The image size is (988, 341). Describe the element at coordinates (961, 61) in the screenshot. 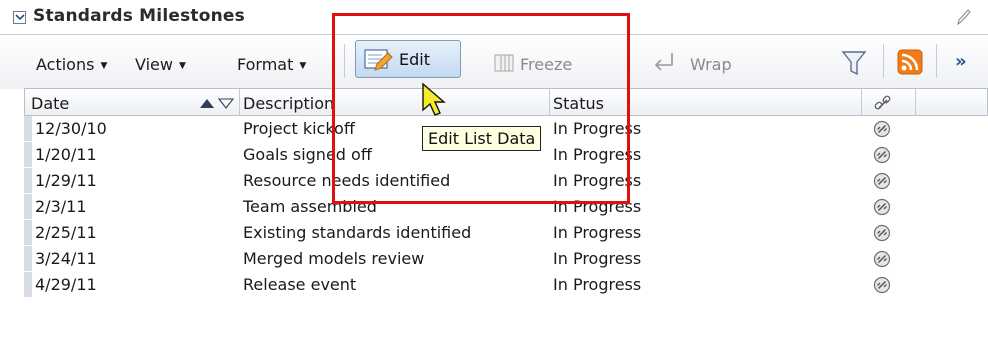

I see `more-button: »` at that location.